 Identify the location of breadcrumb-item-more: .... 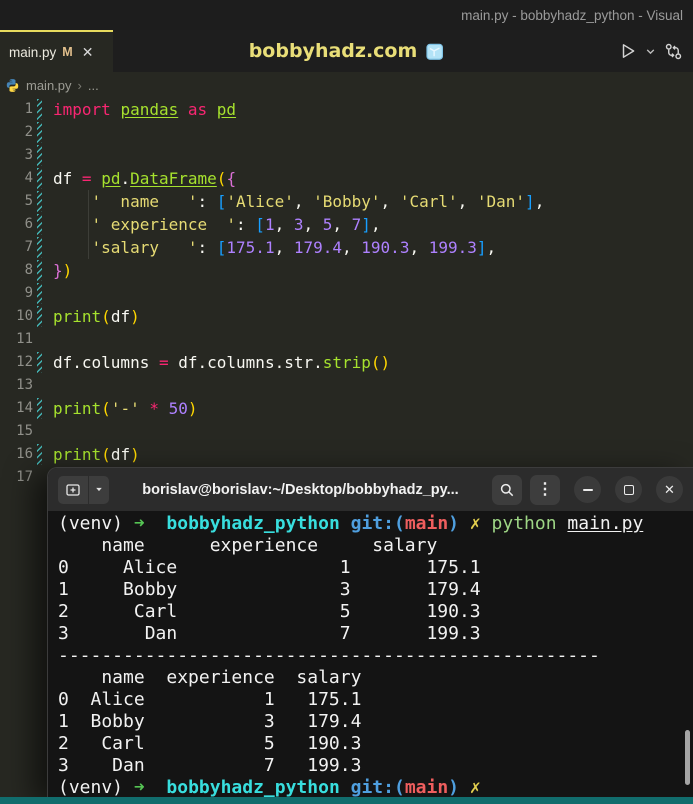
(93, 85).